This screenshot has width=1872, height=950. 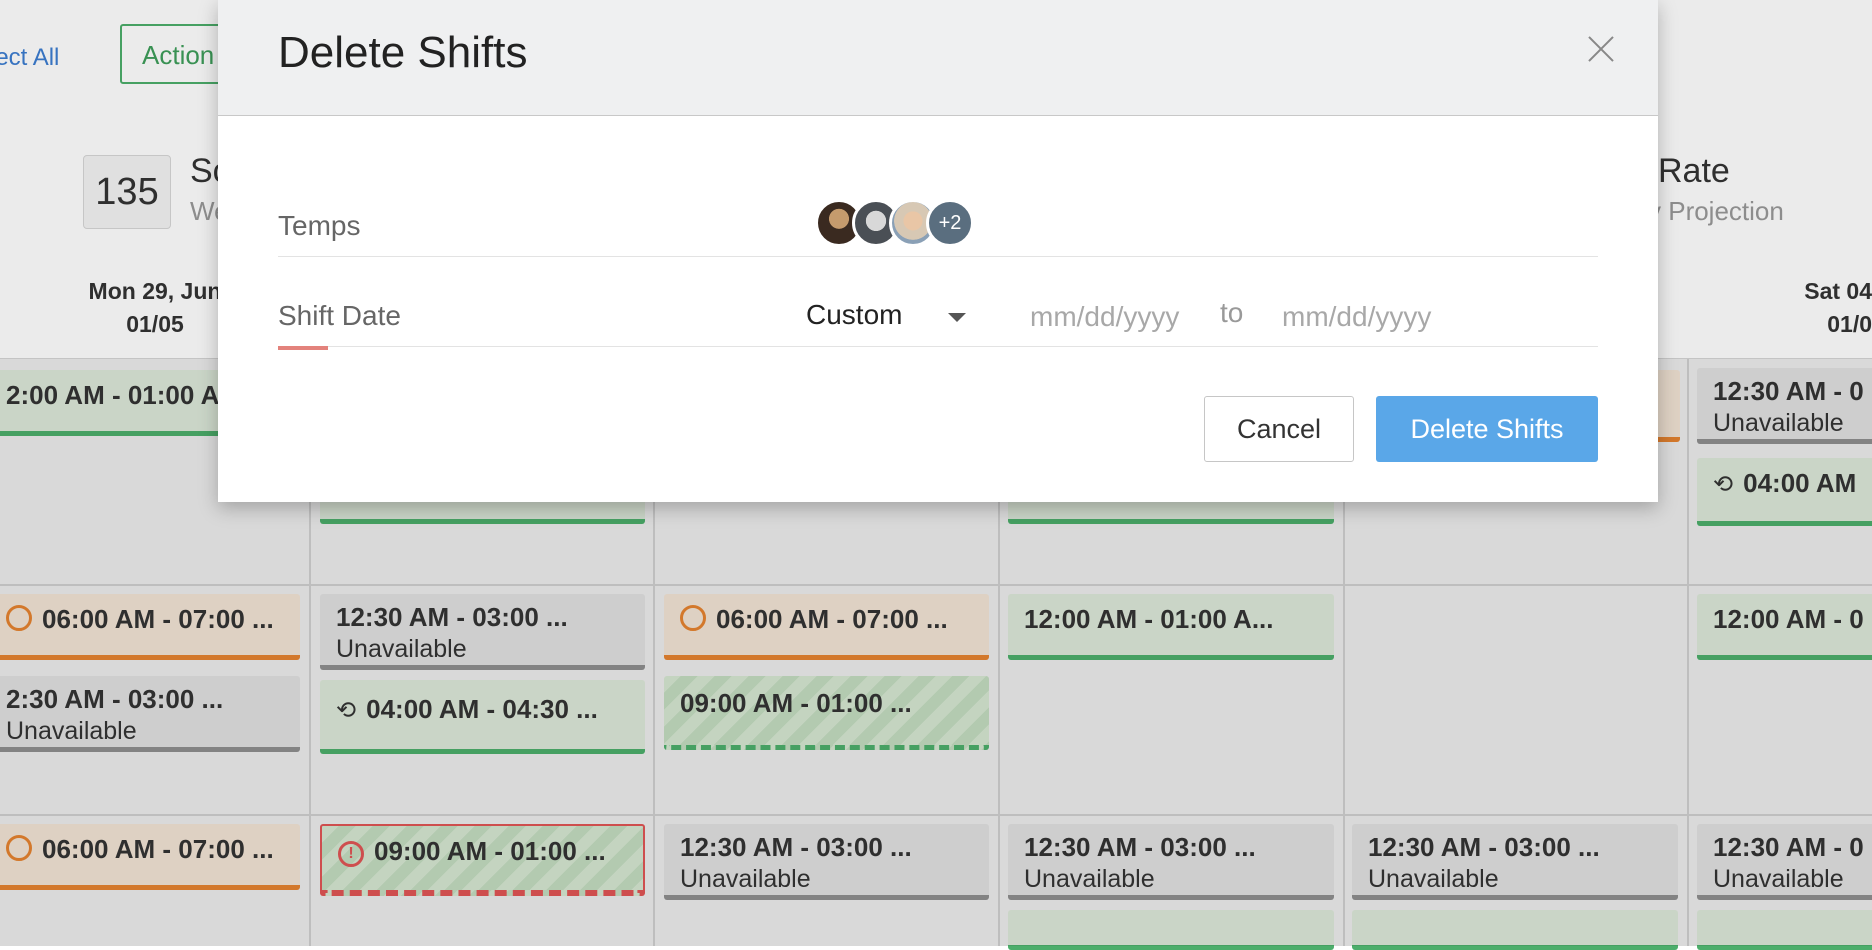 What do you see at coordinates (1601, 49) in the screenshot?
I see `close-icon` at bounding box center [1601, 49].